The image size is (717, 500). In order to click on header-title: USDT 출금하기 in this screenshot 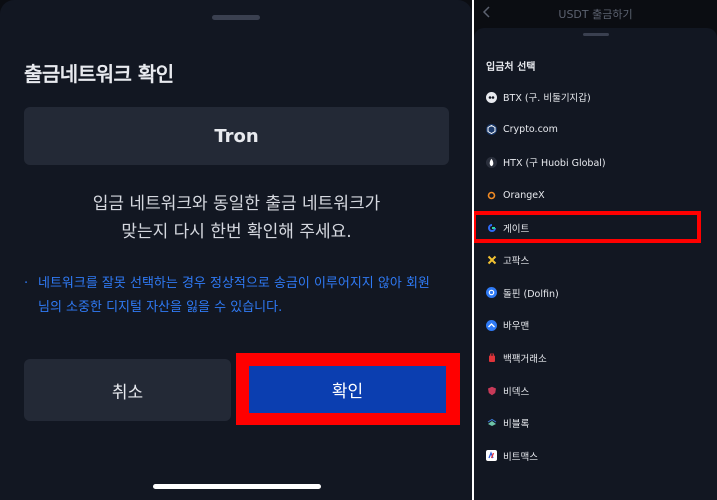, I will do `click(595, 14)`.